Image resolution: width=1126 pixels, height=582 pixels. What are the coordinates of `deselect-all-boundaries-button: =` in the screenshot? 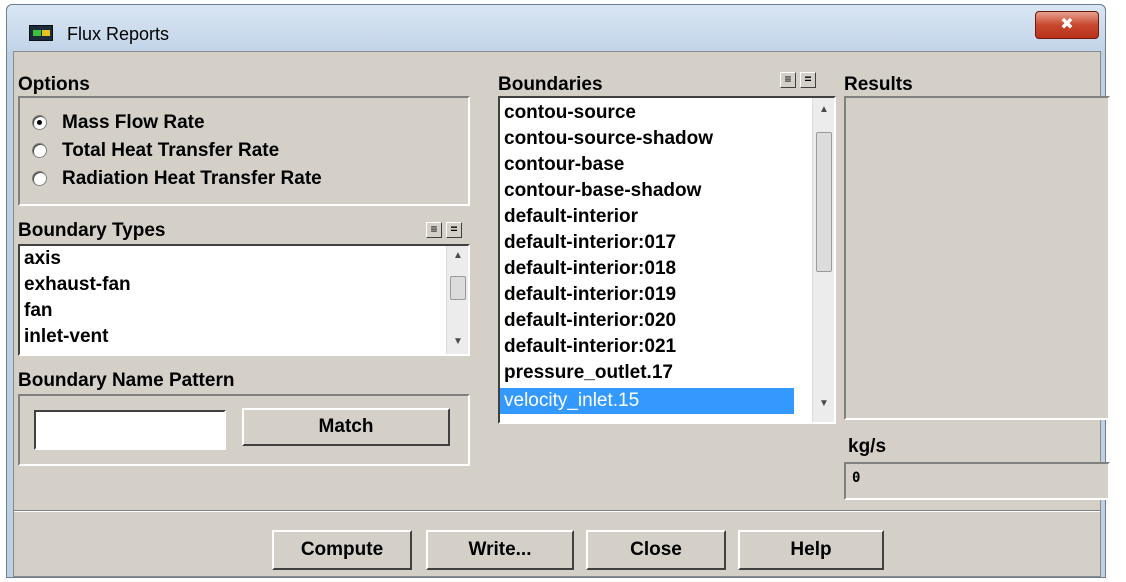 It's located at (808, 80).